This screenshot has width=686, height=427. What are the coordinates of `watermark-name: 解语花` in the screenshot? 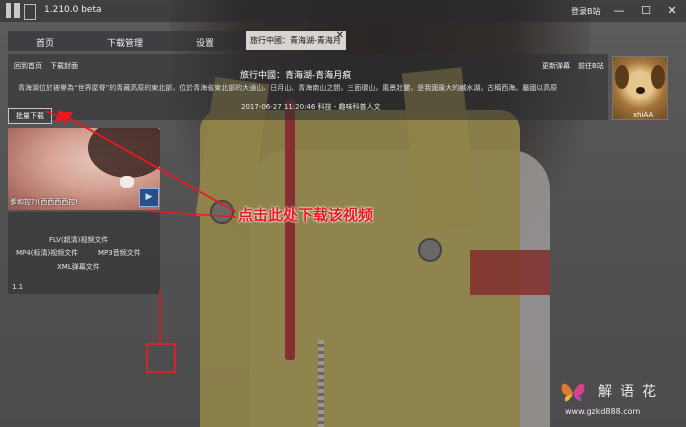 It's located at (631, 392).